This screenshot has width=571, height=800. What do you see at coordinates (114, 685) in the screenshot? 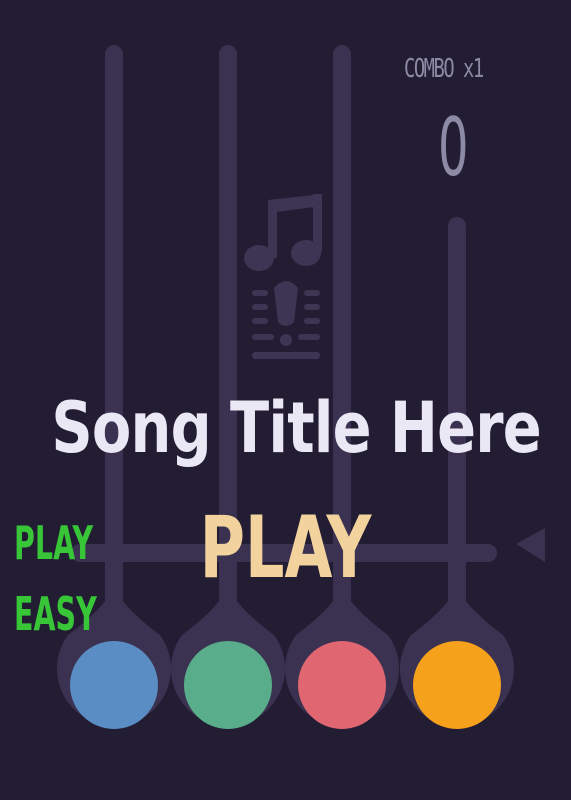
I see `blue-button` at bounding box center [114, 685].